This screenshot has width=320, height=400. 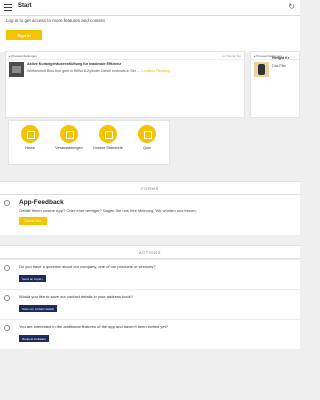 What do you see at coordinates (231, 56) in the screenshot?
I see `card-time: vor Monat Tag` at bounding box center [231, 56].